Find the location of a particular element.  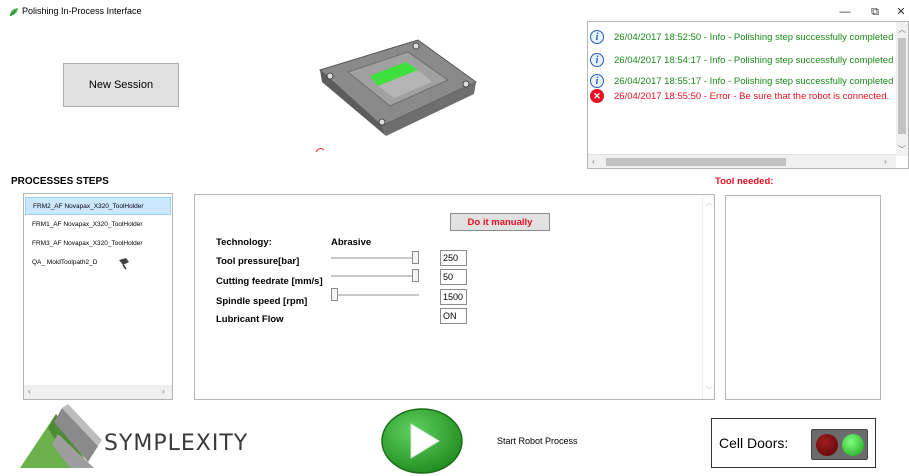

steps-horizontal-scrollbar: ‹ › is located at coordinates (98, 392).